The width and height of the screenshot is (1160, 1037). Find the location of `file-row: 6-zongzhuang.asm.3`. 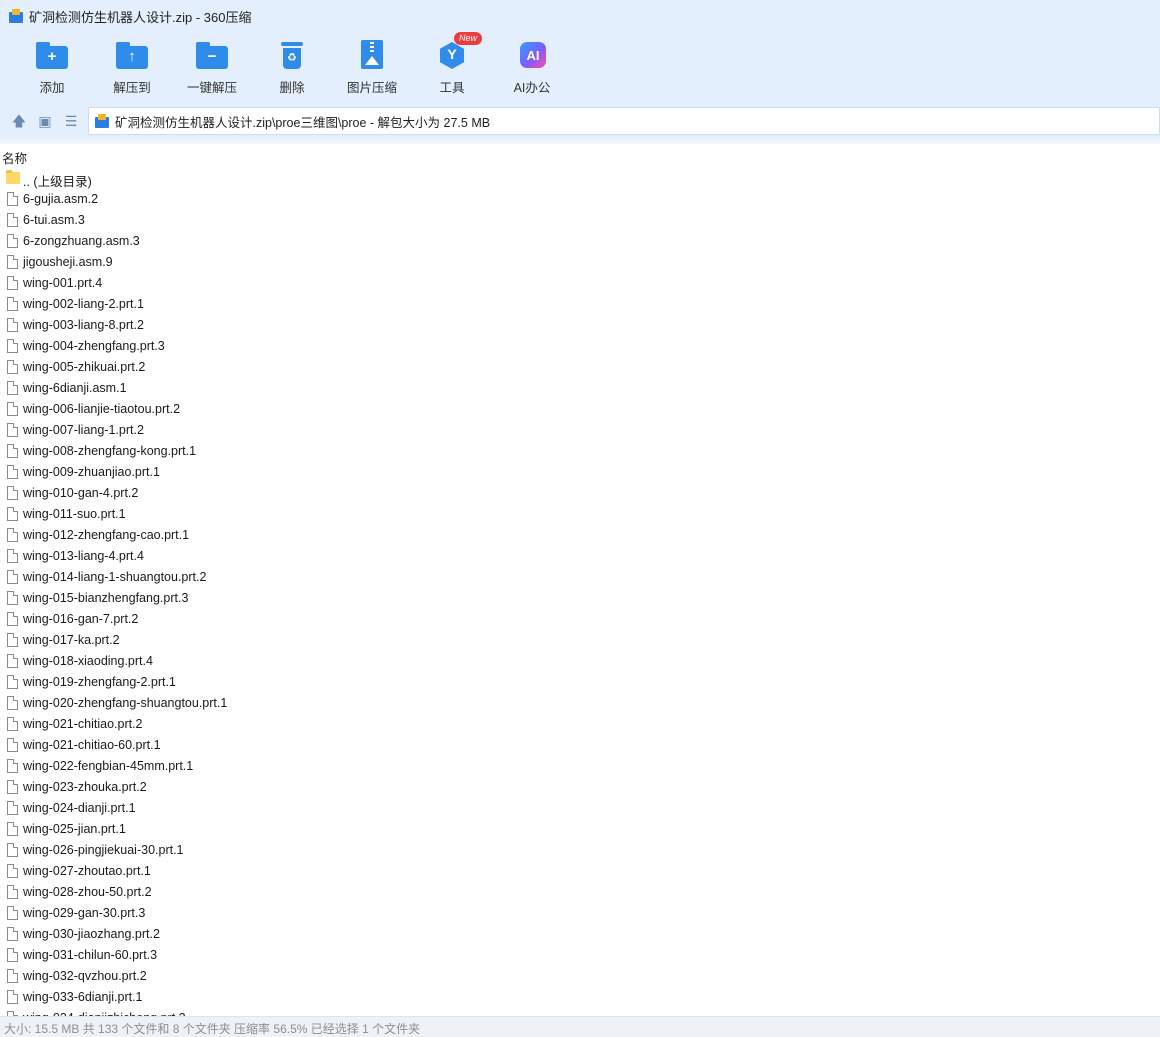

file-row: 6-zongzhuang.asm.3 is located at coordinates (300, 241).